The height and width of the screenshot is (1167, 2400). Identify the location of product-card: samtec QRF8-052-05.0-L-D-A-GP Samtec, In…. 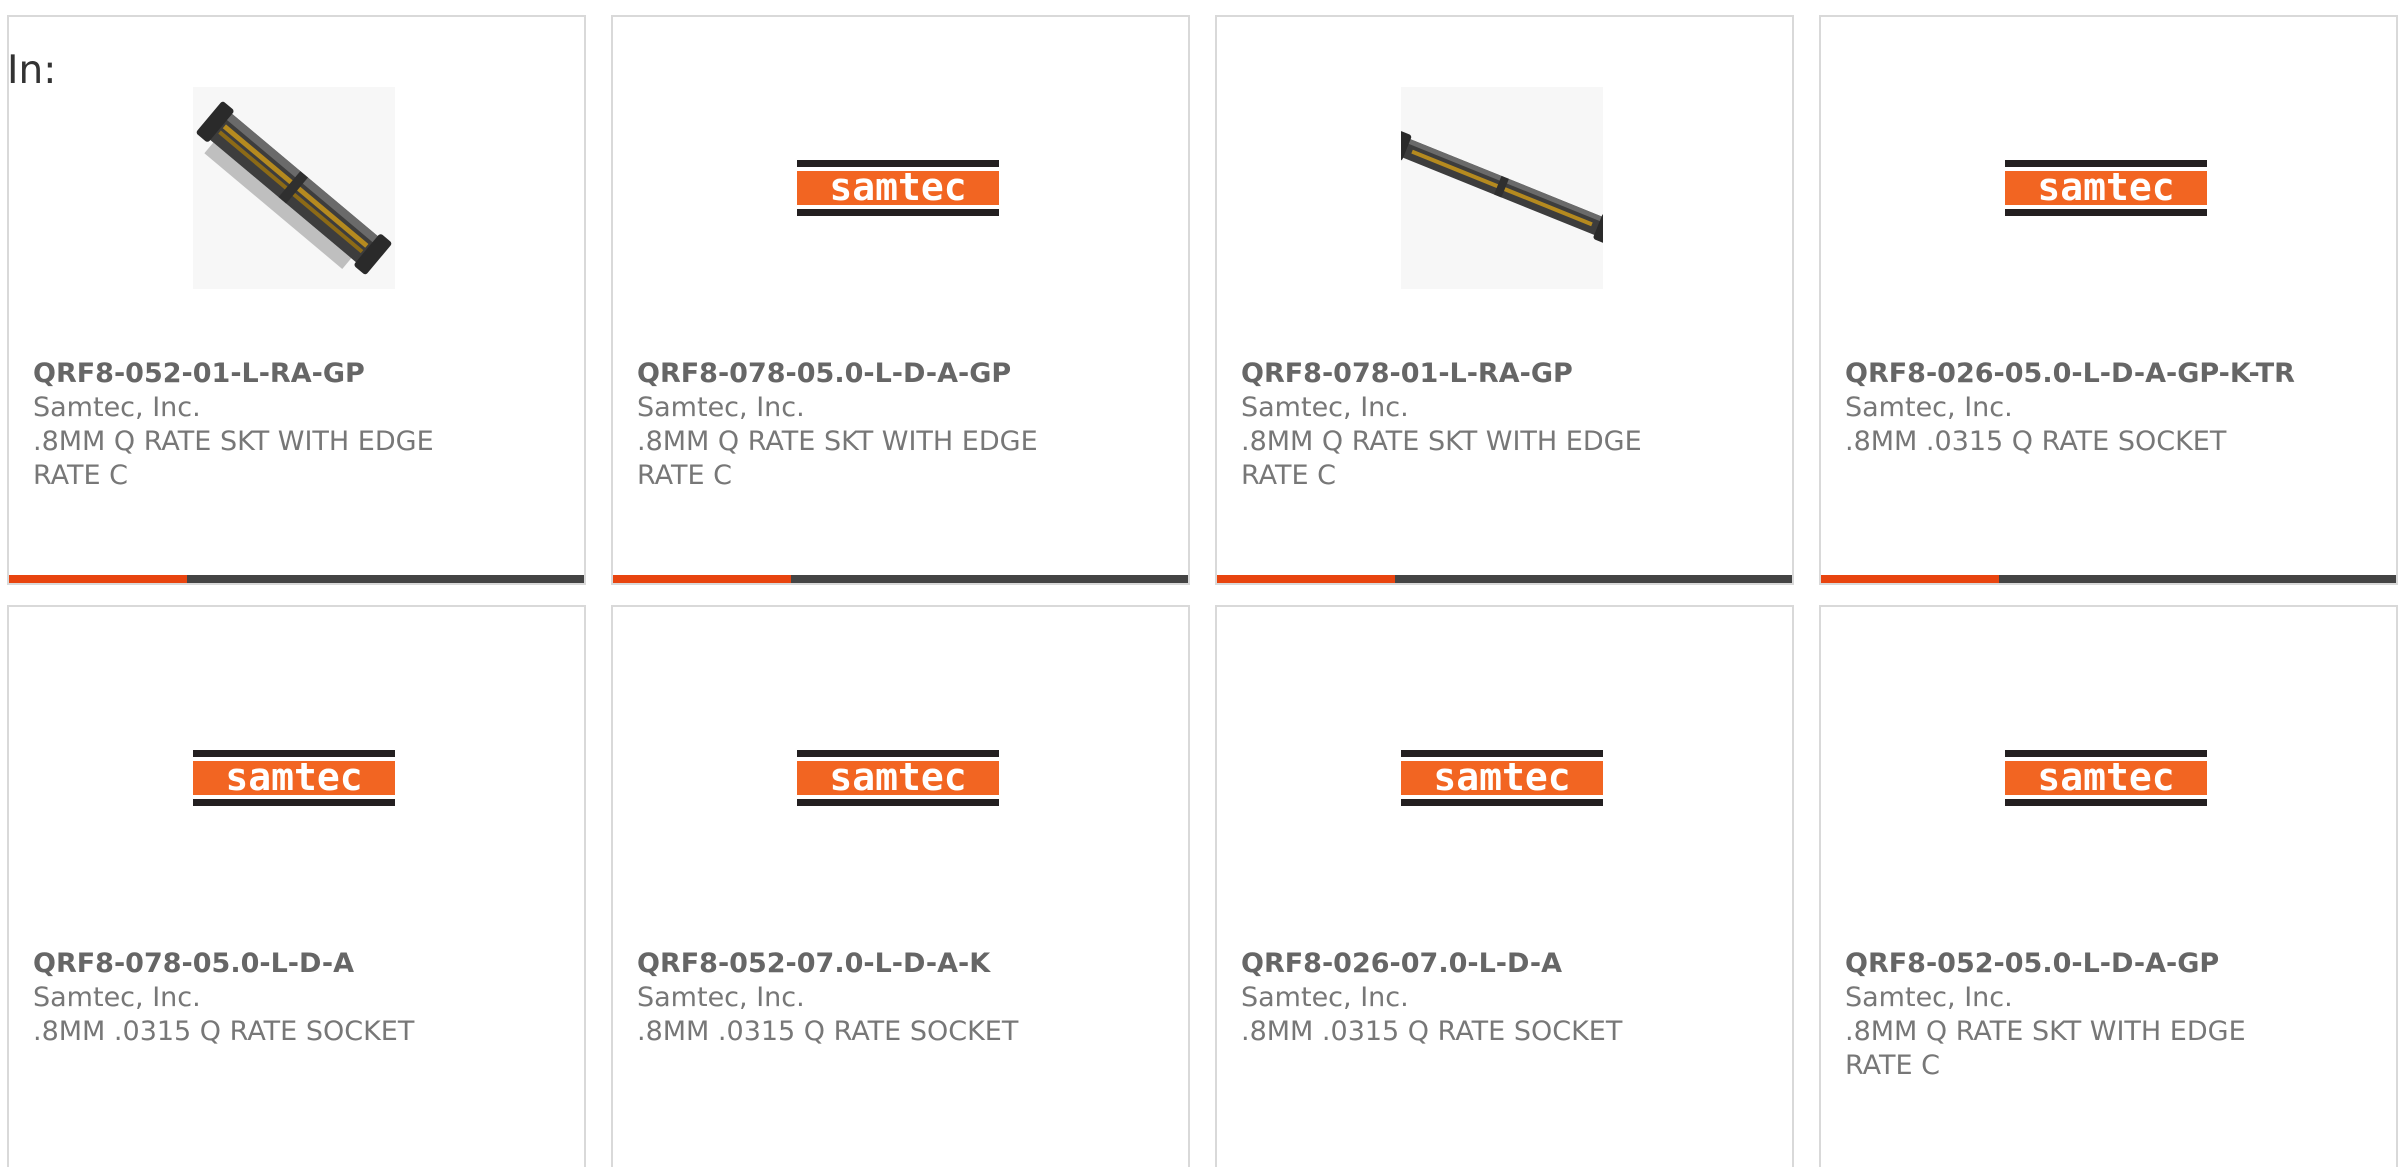
(2108, 886).